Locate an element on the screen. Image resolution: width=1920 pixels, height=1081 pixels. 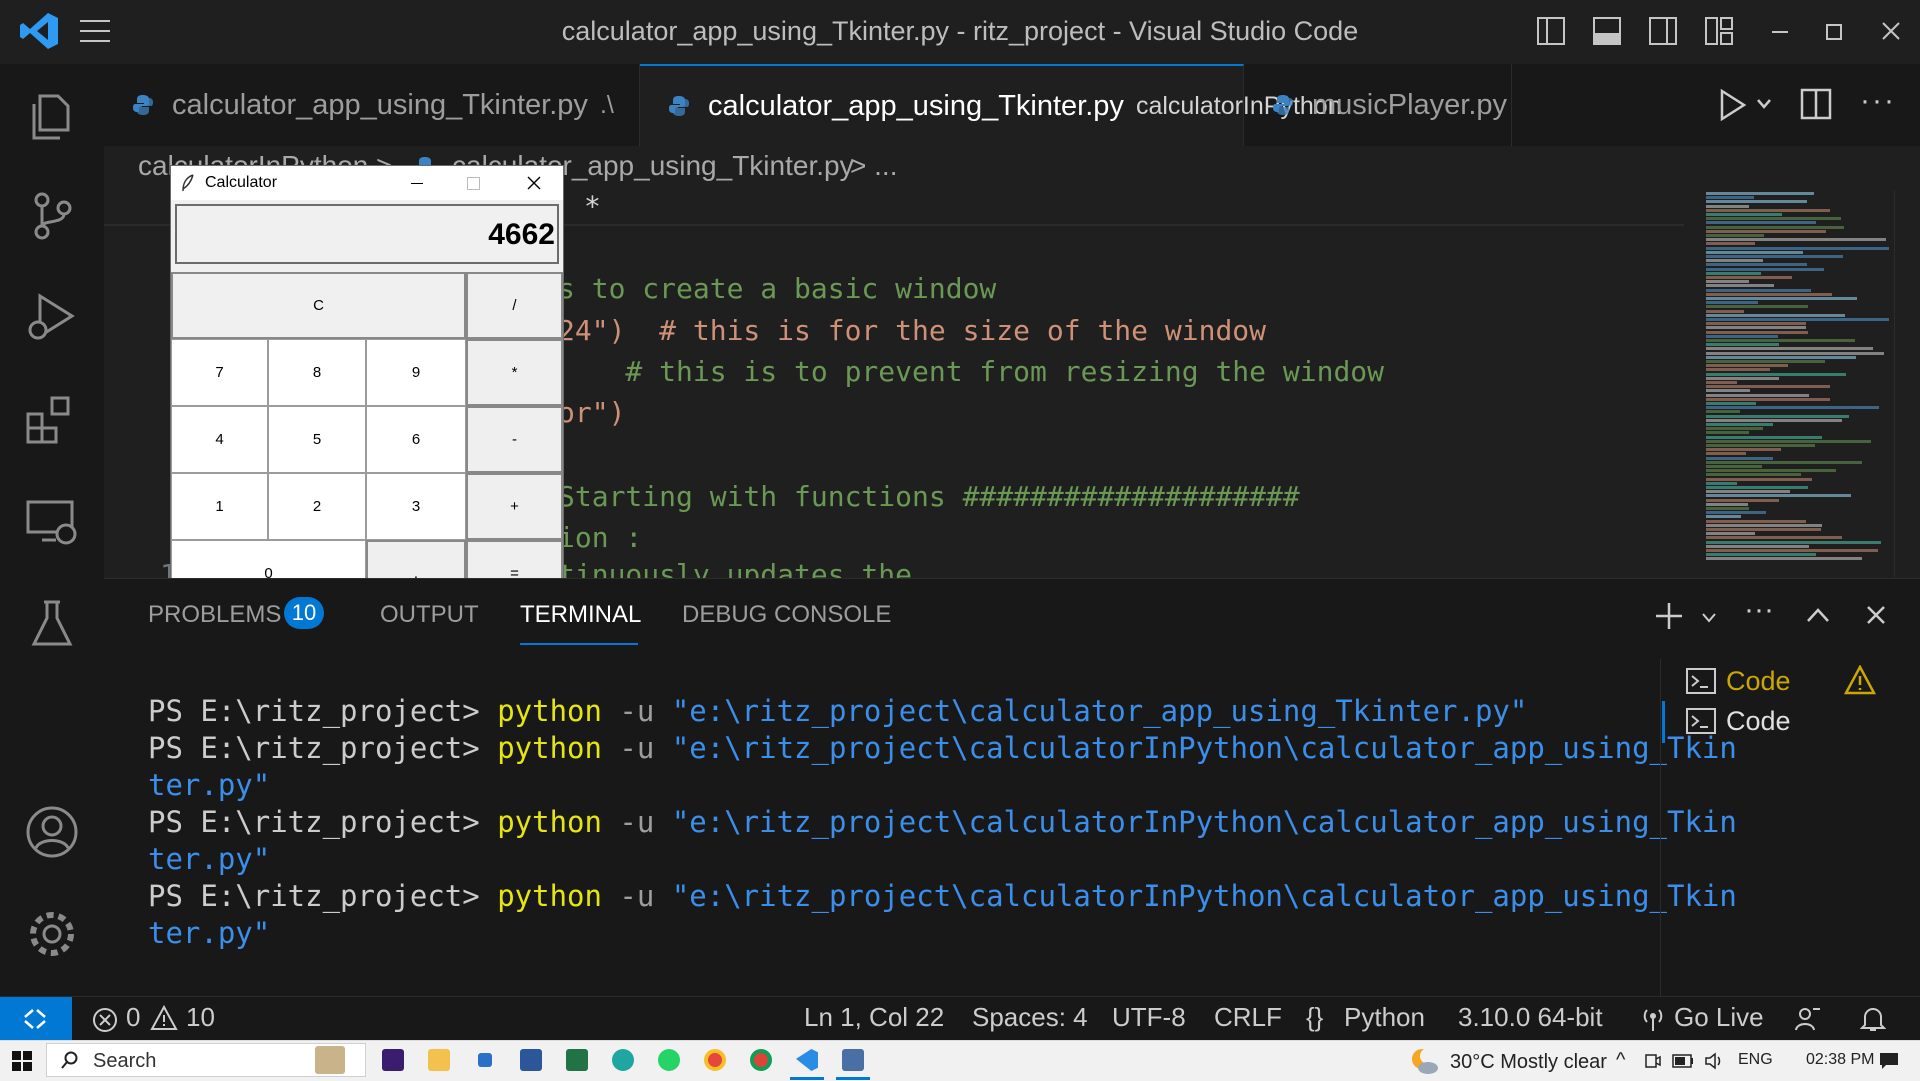
toggle-secondary-sidebar-icon is located at coordinates (1663, 31).